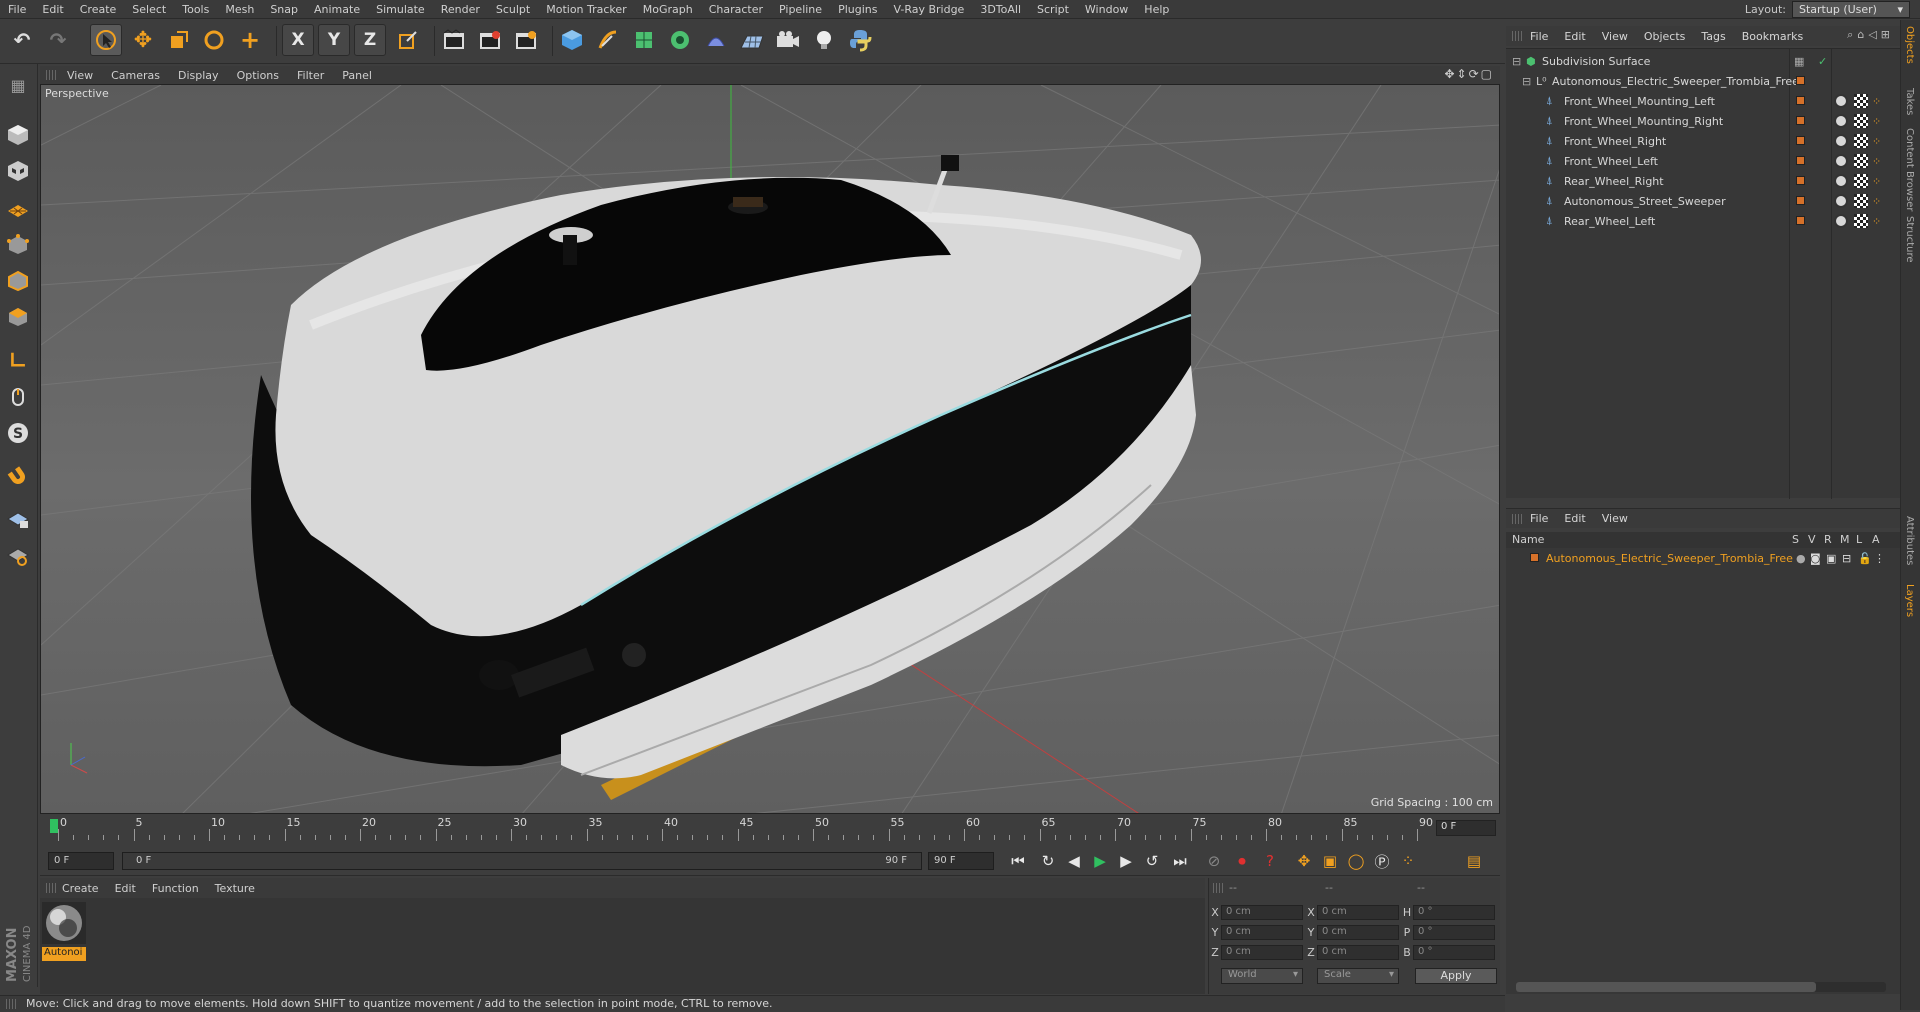 The width and height of the screenshot is (1920, 1012). What do you see at coordinates (64, 931) in the screenshot?
I see `material-swatch: Autonoi` at bounding box center [64, 931].